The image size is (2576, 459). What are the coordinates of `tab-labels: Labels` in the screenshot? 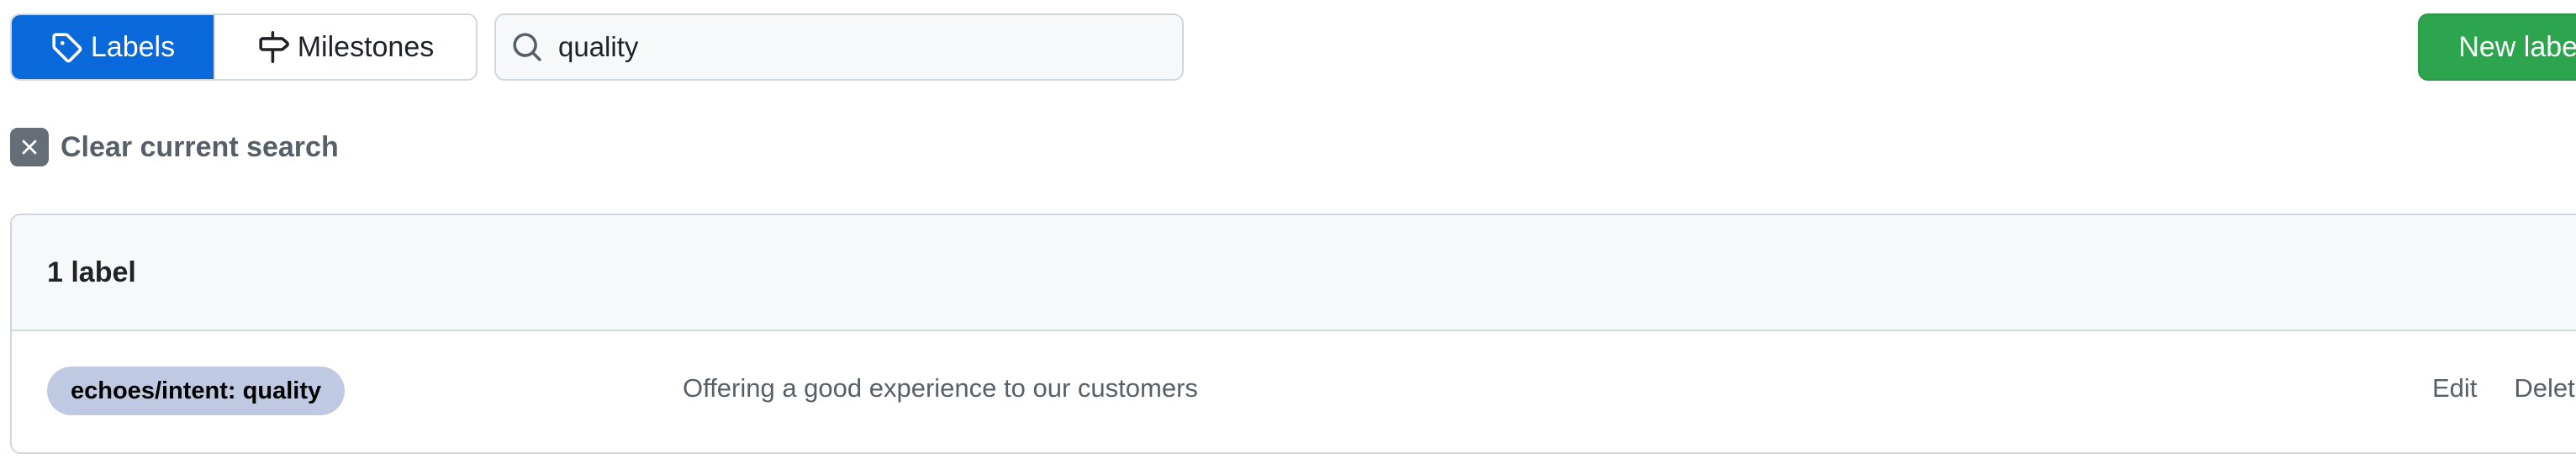 It's located at (113, 47).